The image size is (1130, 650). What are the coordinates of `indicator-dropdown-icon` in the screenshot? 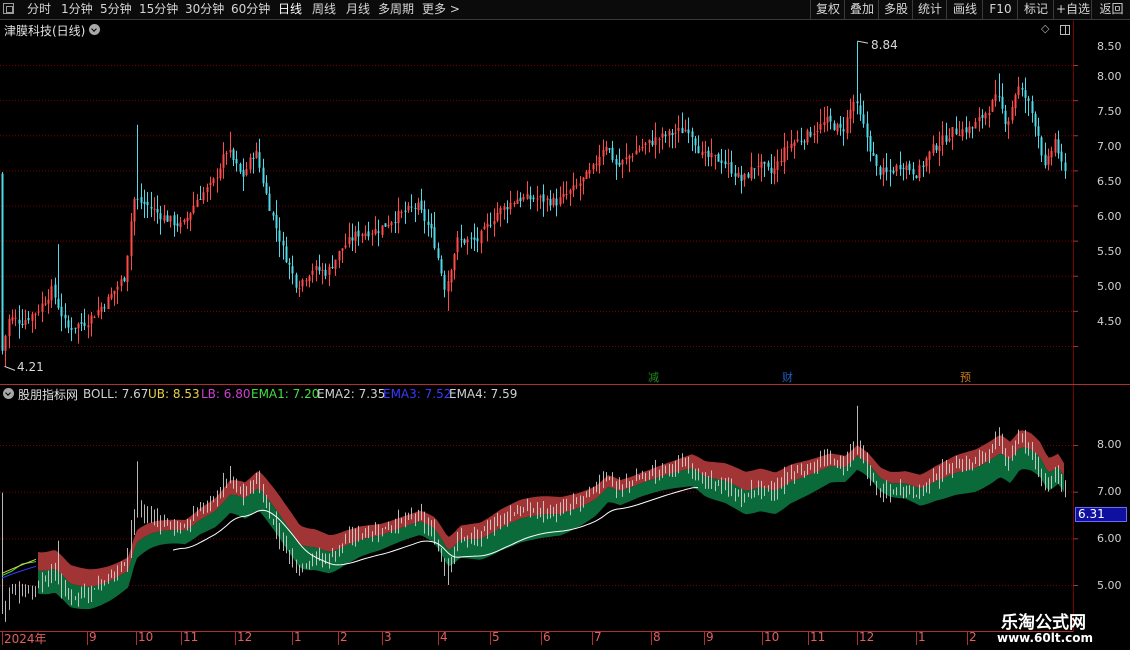 It's located at (8, 393).